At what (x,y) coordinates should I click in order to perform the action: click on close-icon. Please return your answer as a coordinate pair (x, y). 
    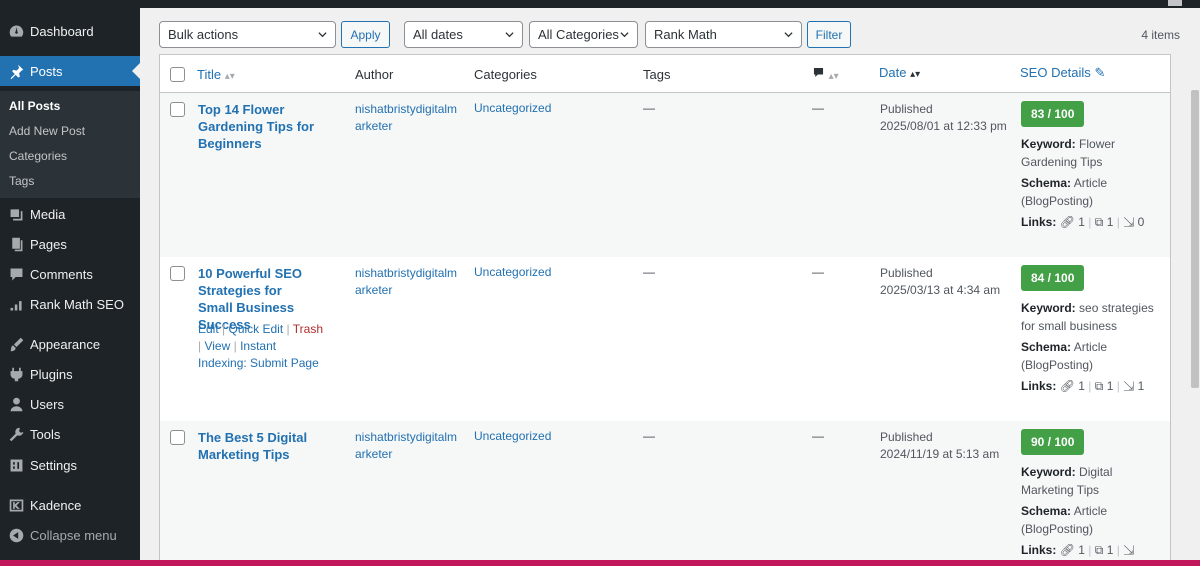
    Looking at the image, I should click on (1175, 3).